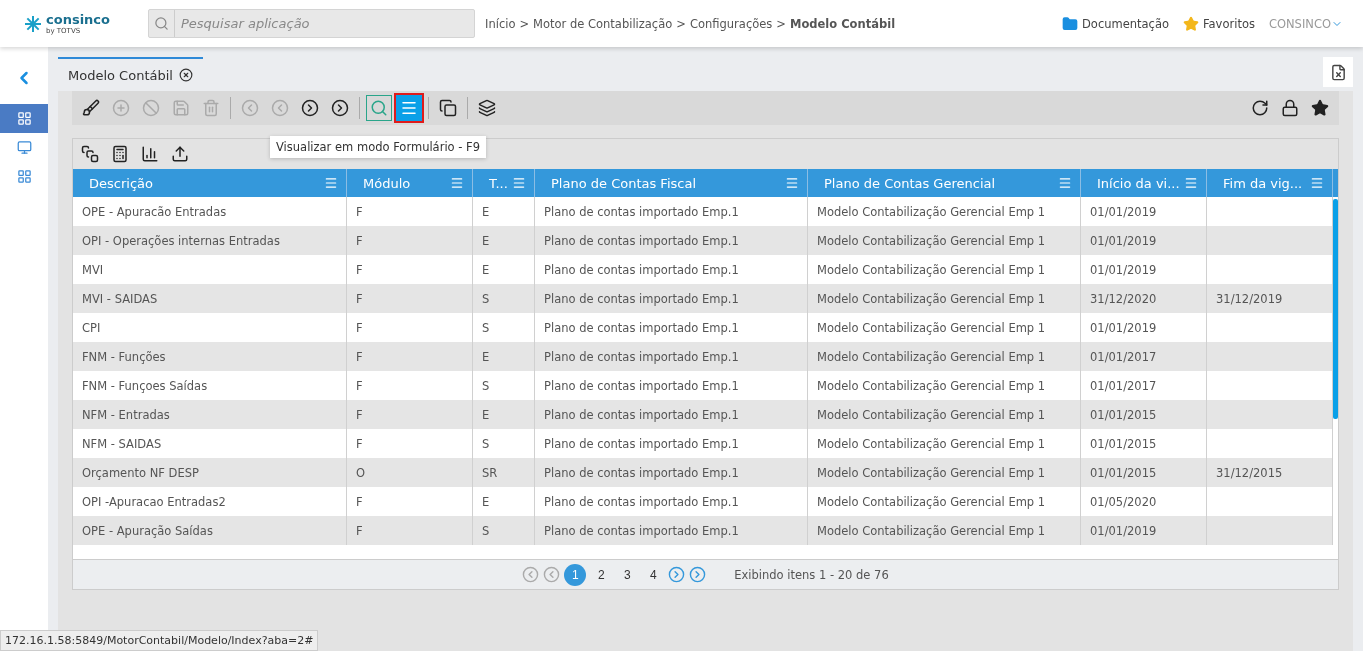  What do you see at coordinates (1115, 23) in the screenshot?
I see `documentation-link: Documentação` at bounding box center [1115, 23].